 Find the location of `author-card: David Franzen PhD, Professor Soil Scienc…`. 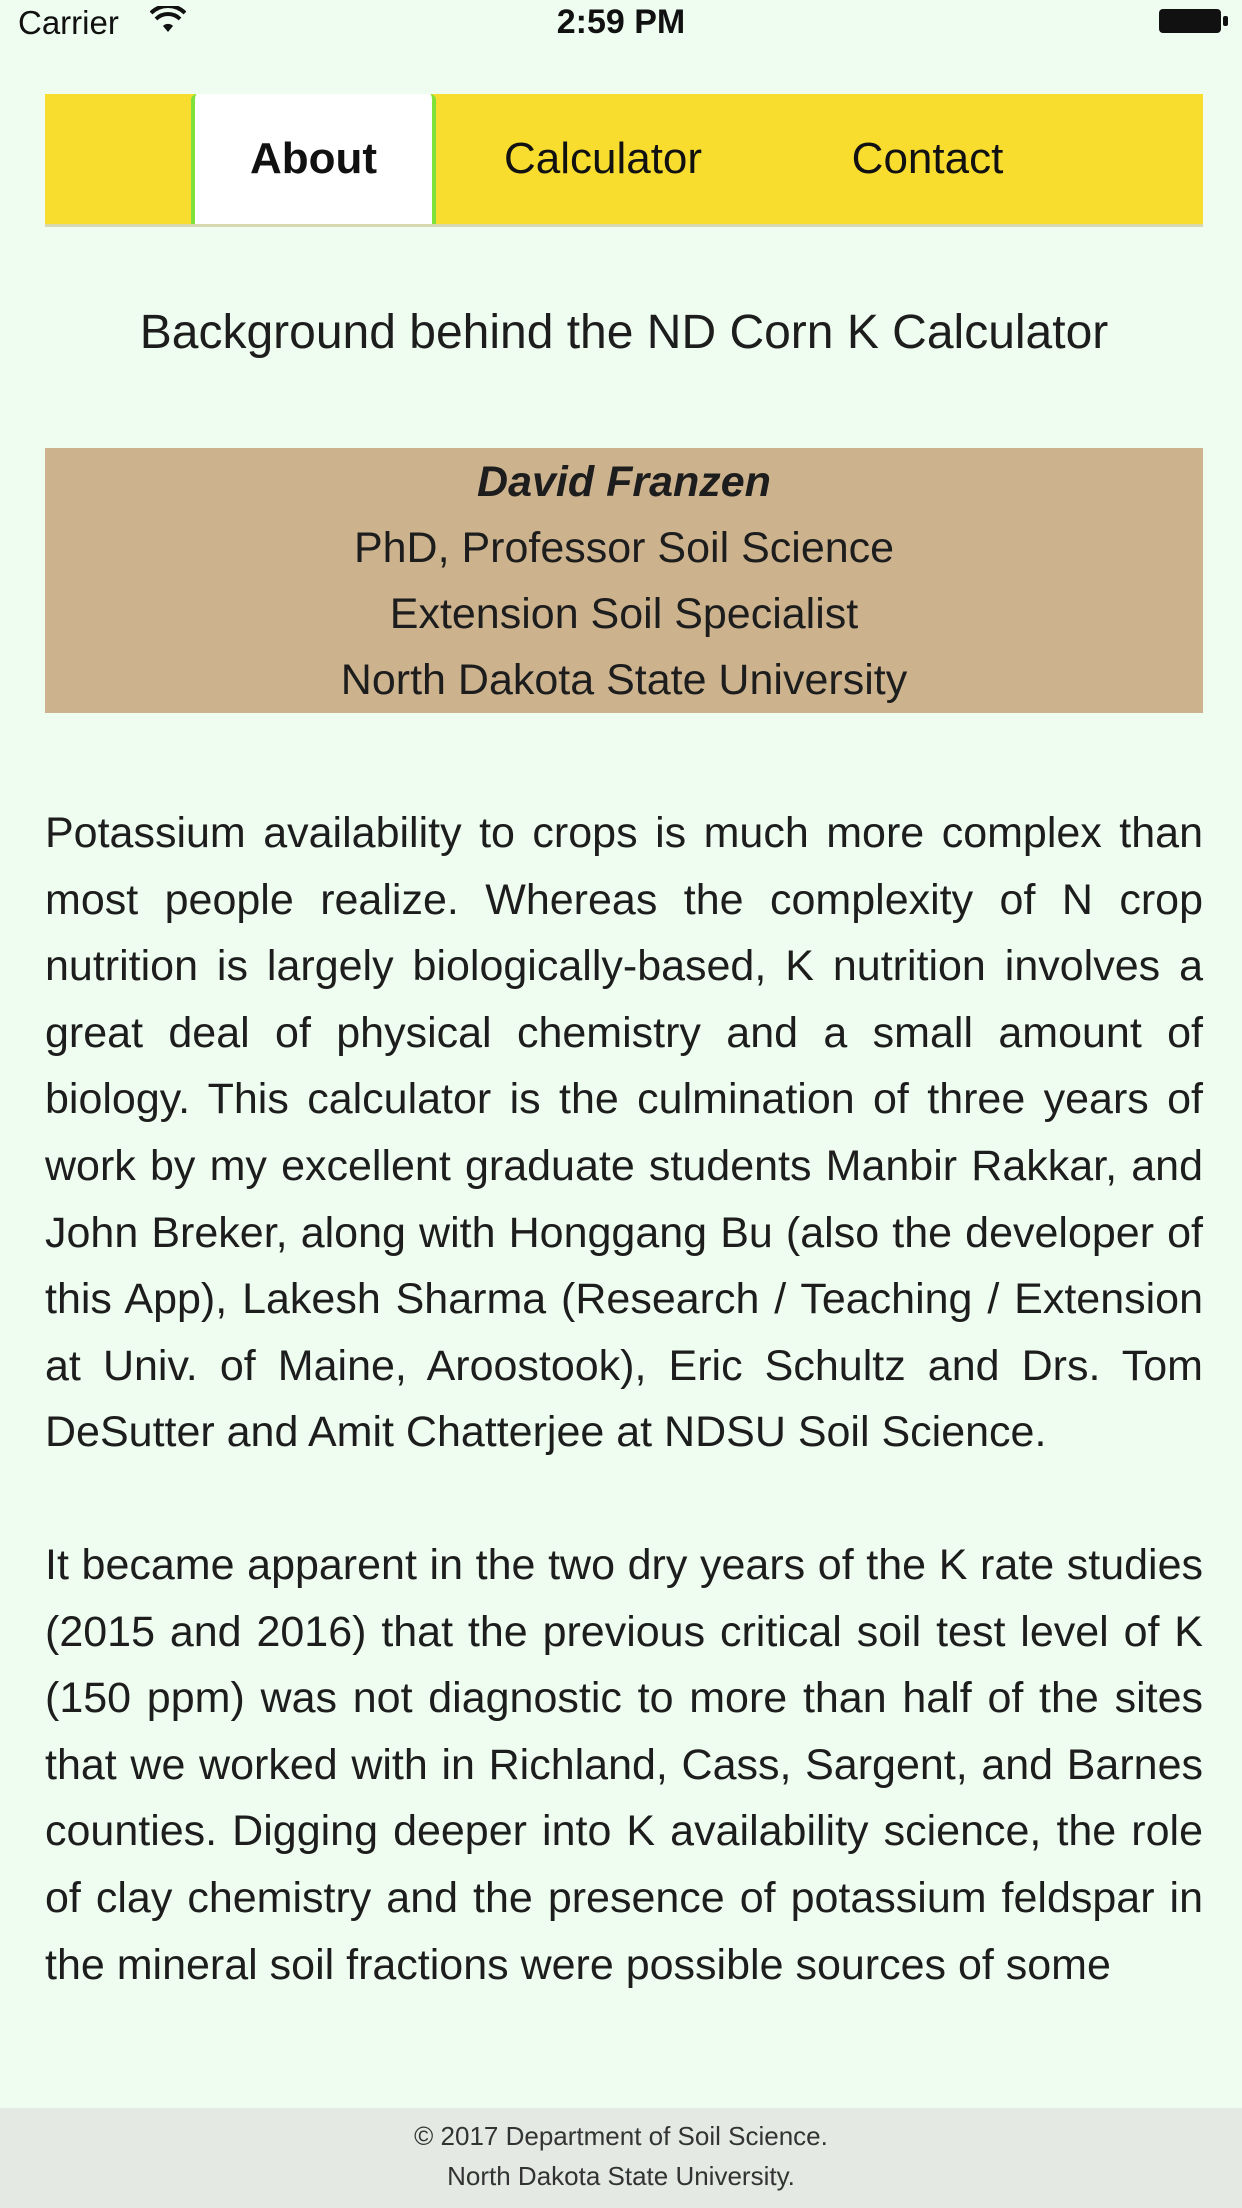

author-card: David Franzen PhD, Professor Soil Scienc… is located at coordinates (624, 580).